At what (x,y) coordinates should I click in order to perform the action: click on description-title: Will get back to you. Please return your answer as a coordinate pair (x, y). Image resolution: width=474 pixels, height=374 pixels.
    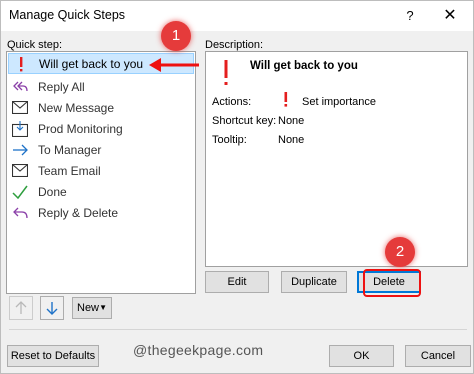
    Looking at the image, I should click on (304, 66).